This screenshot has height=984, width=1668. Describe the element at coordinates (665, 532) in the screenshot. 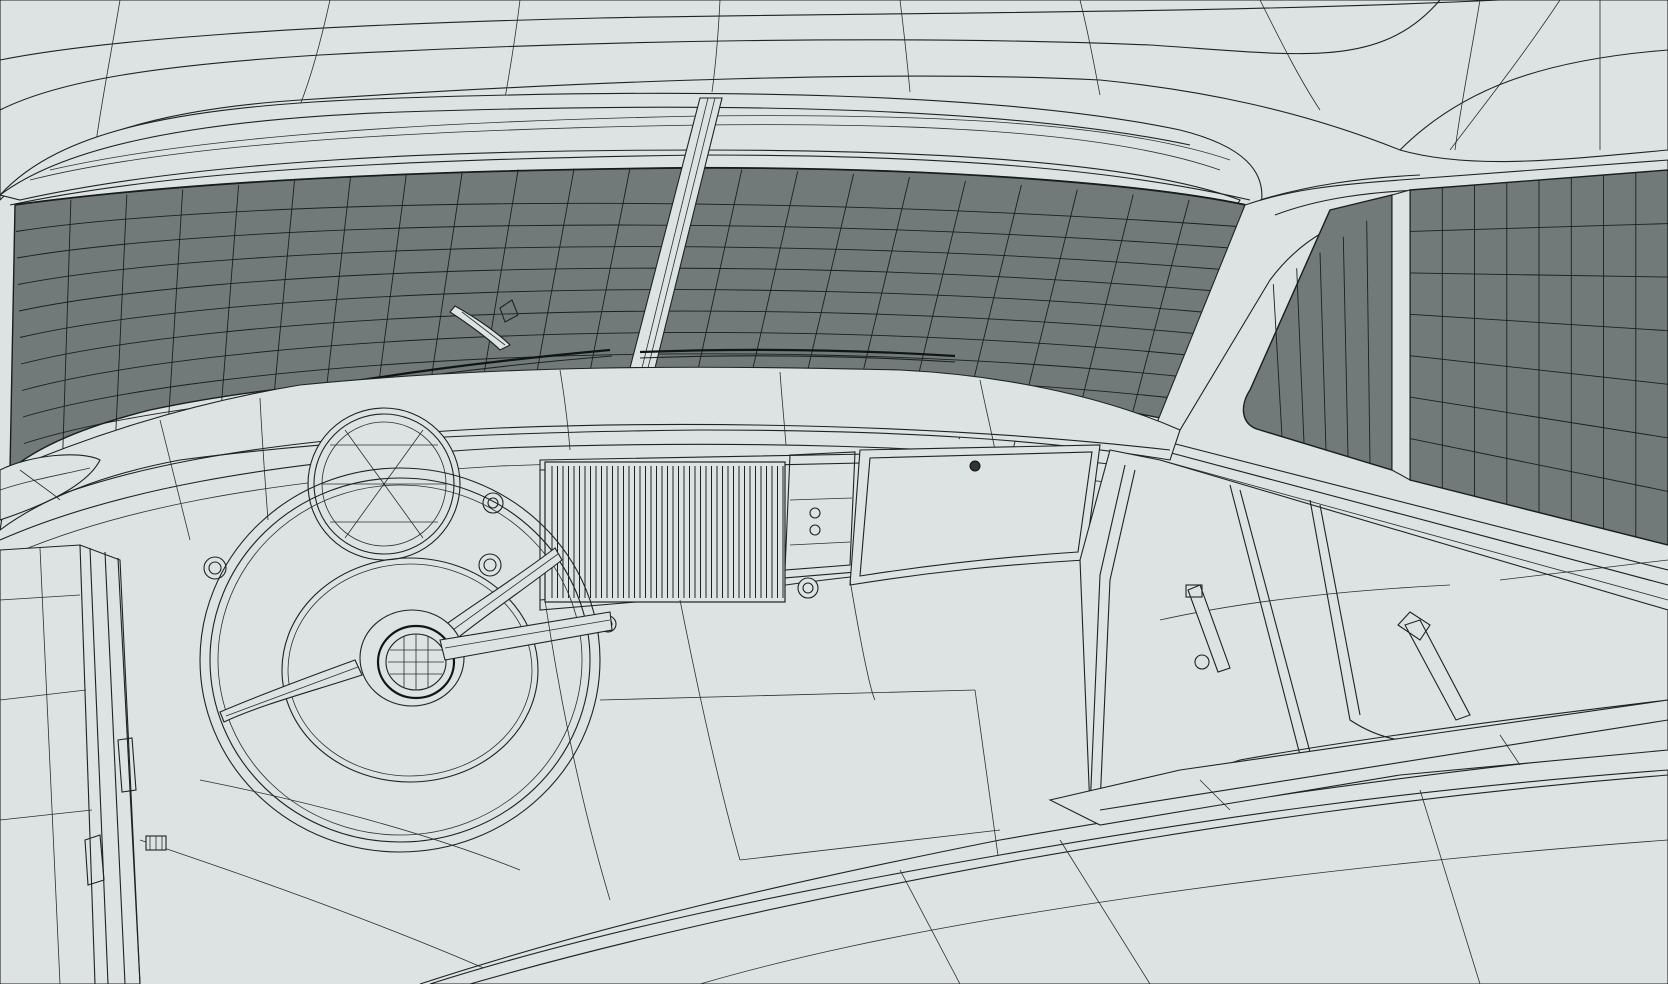

I see `speaker-grille` at that location.